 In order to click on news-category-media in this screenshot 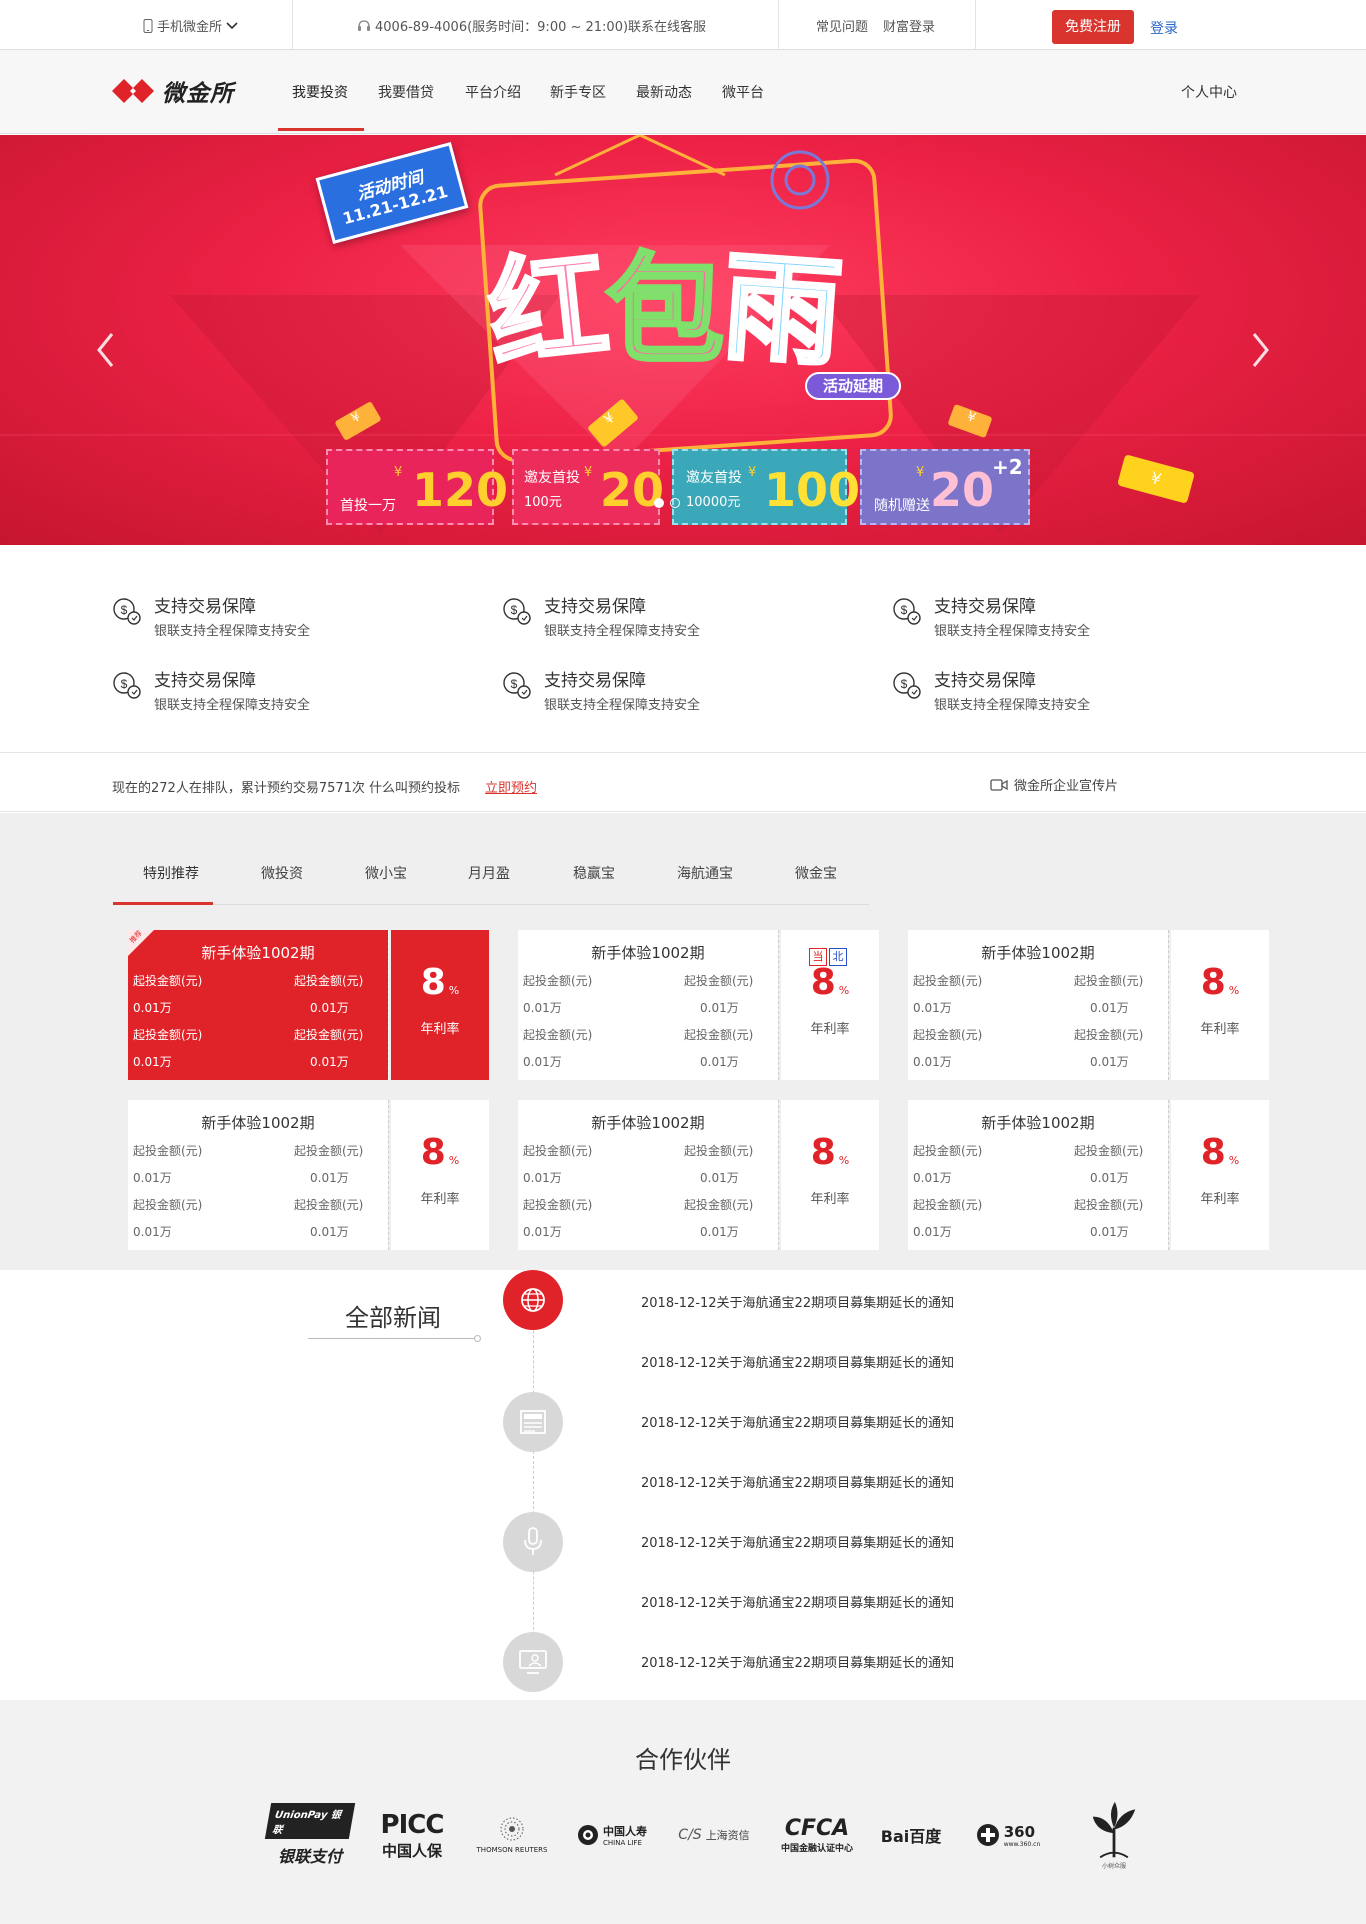, I will do `click(533, 1662)`.